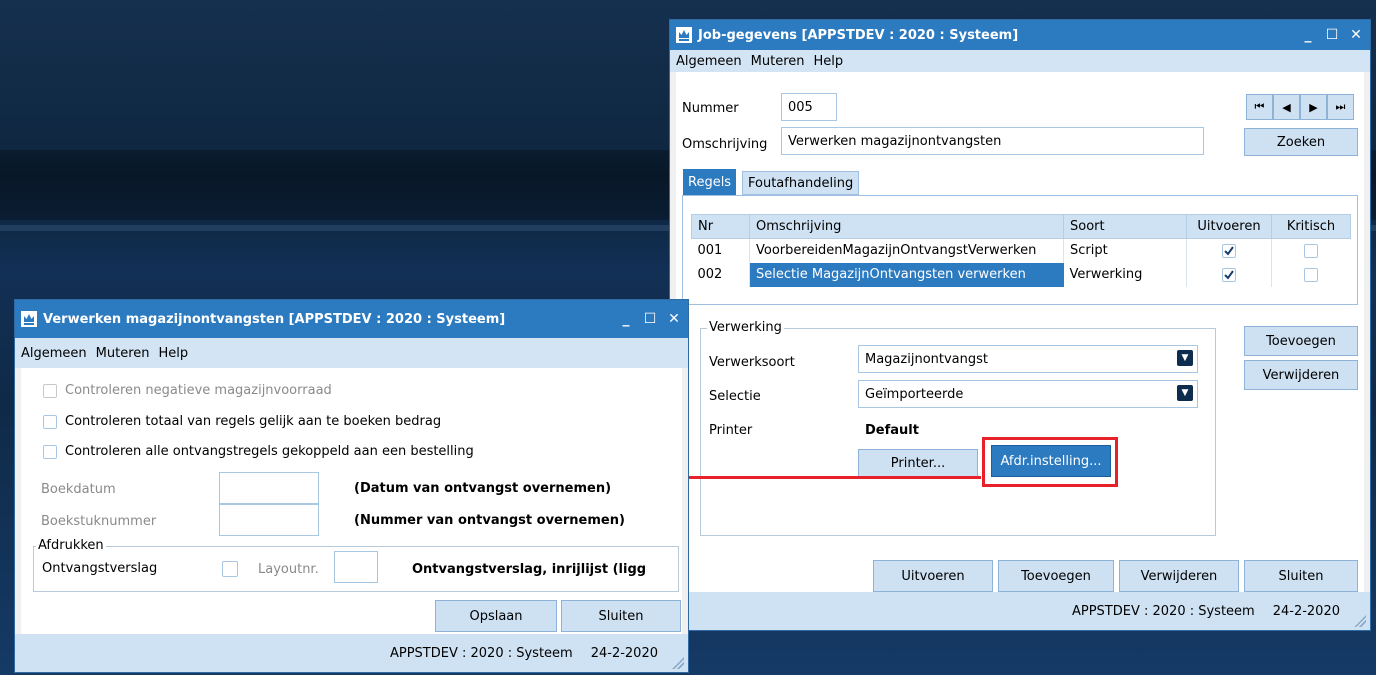 The height and width of the screenshot is (675, 1376). I want to click on sub-menubar: Algemeen Muteren Help, so click(351, 353).